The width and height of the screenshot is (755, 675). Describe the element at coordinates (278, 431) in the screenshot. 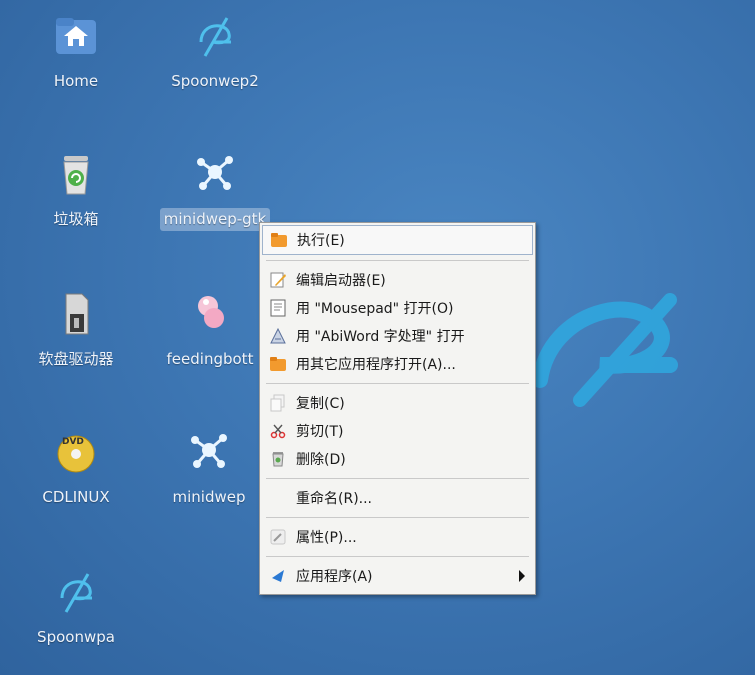

I see `scissors-icon` at that location.